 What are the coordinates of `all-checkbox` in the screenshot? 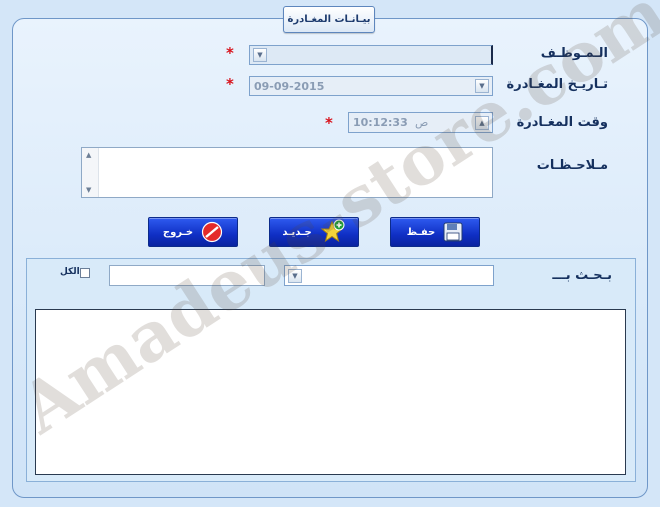 It's located at (85, 273).